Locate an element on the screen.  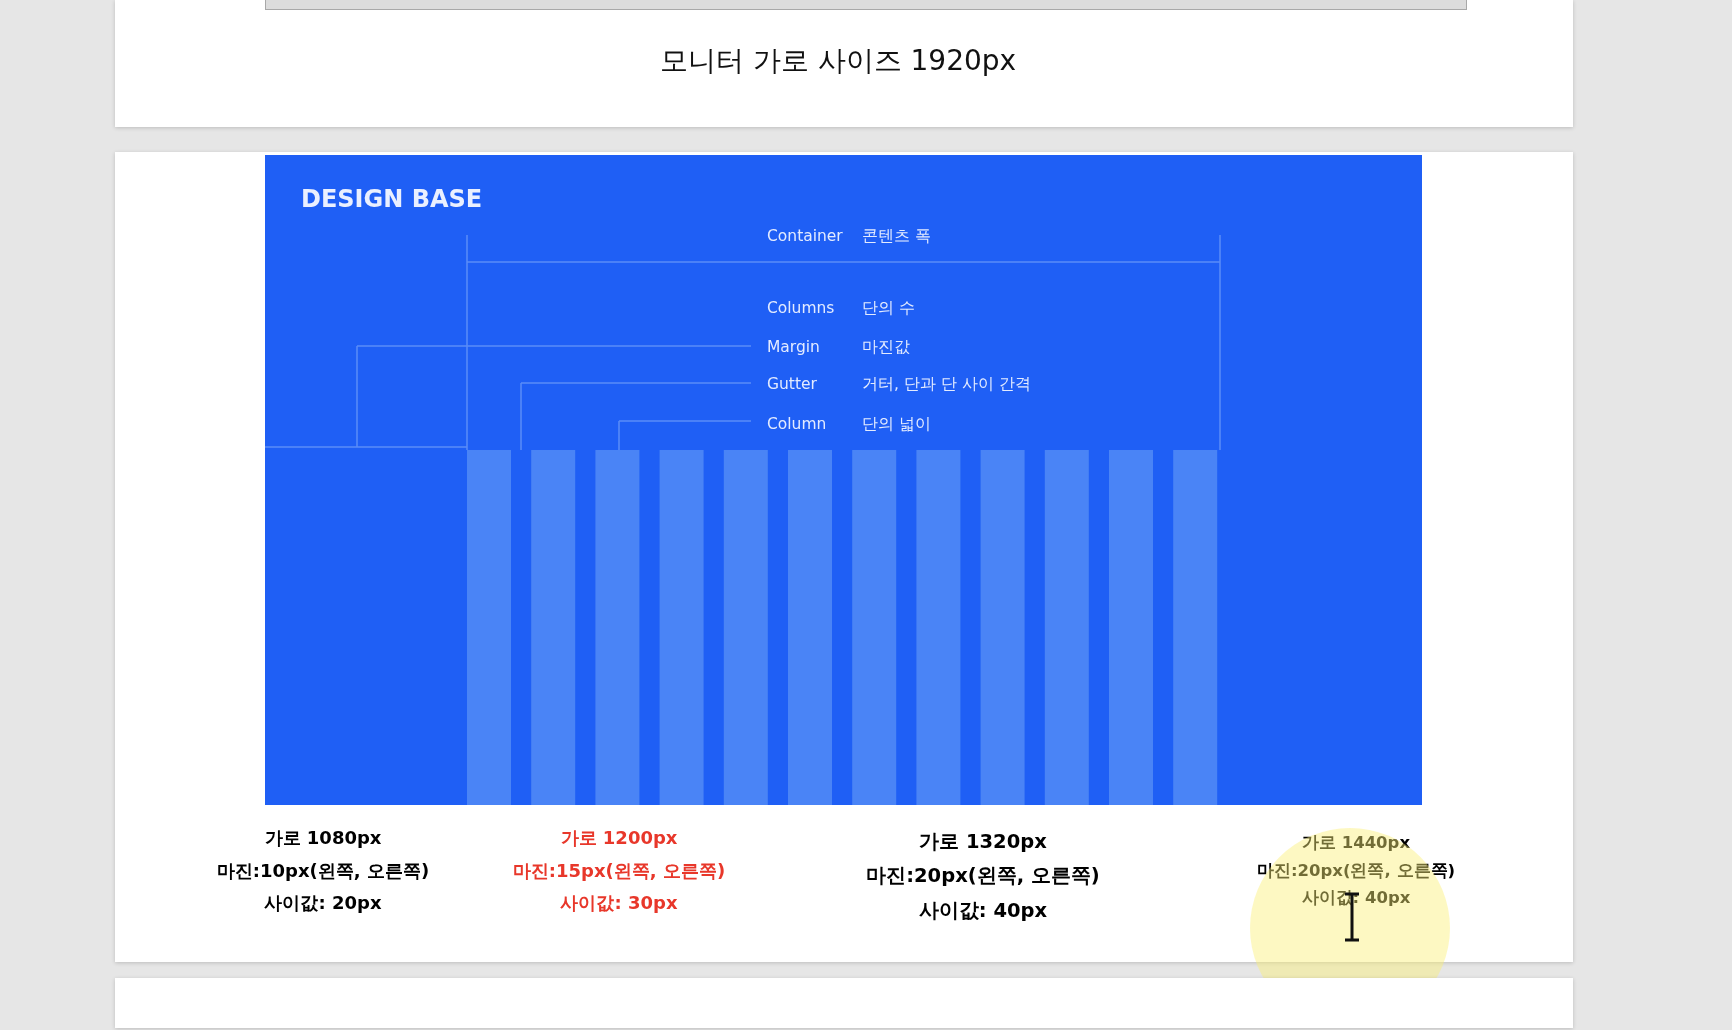
legend-meaning: 거터, 단과 단 사이 간격 is located at coordinates (946, 384).